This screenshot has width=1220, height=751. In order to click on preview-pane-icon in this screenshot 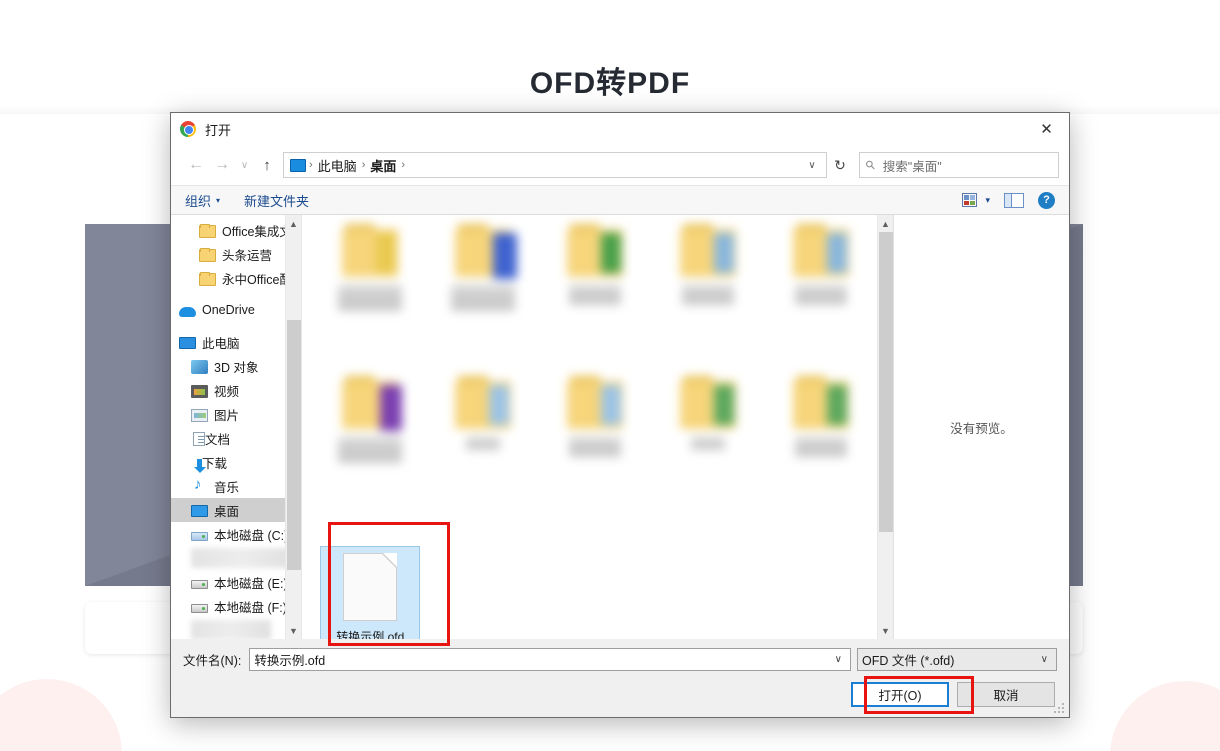, I will do `click(1014, 200)`.